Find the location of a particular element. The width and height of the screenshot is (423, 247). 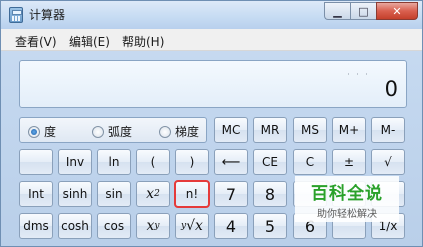

x-squared-button: x2 is located at coordinates (153, 194).